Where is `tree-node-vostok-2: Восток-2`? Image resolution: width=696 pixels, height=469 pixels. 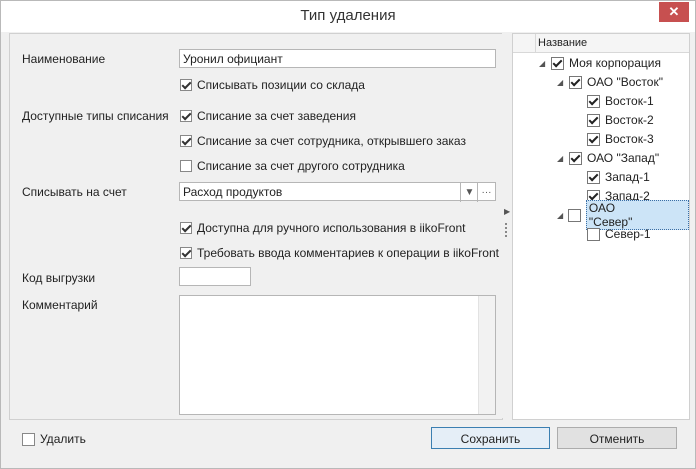
tree-node-vostok-2: Восток-2 is located at coordinates (620, 120).